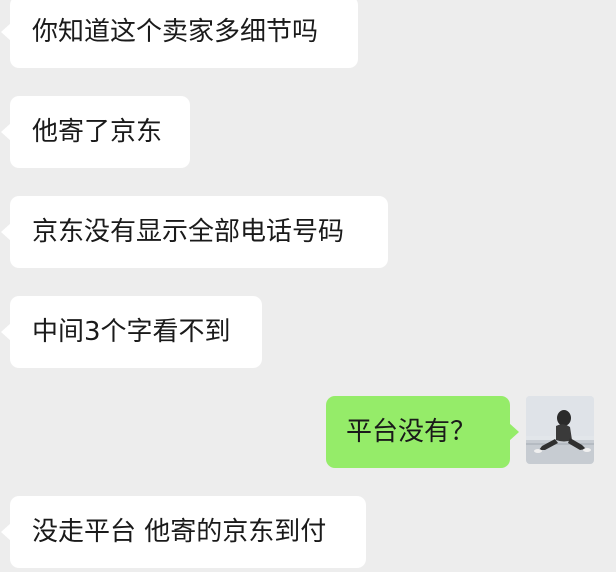 The height and width of the screenshot is (572, 616). I want to click on message-text: 中间3个字看不到, so click(131, 332).